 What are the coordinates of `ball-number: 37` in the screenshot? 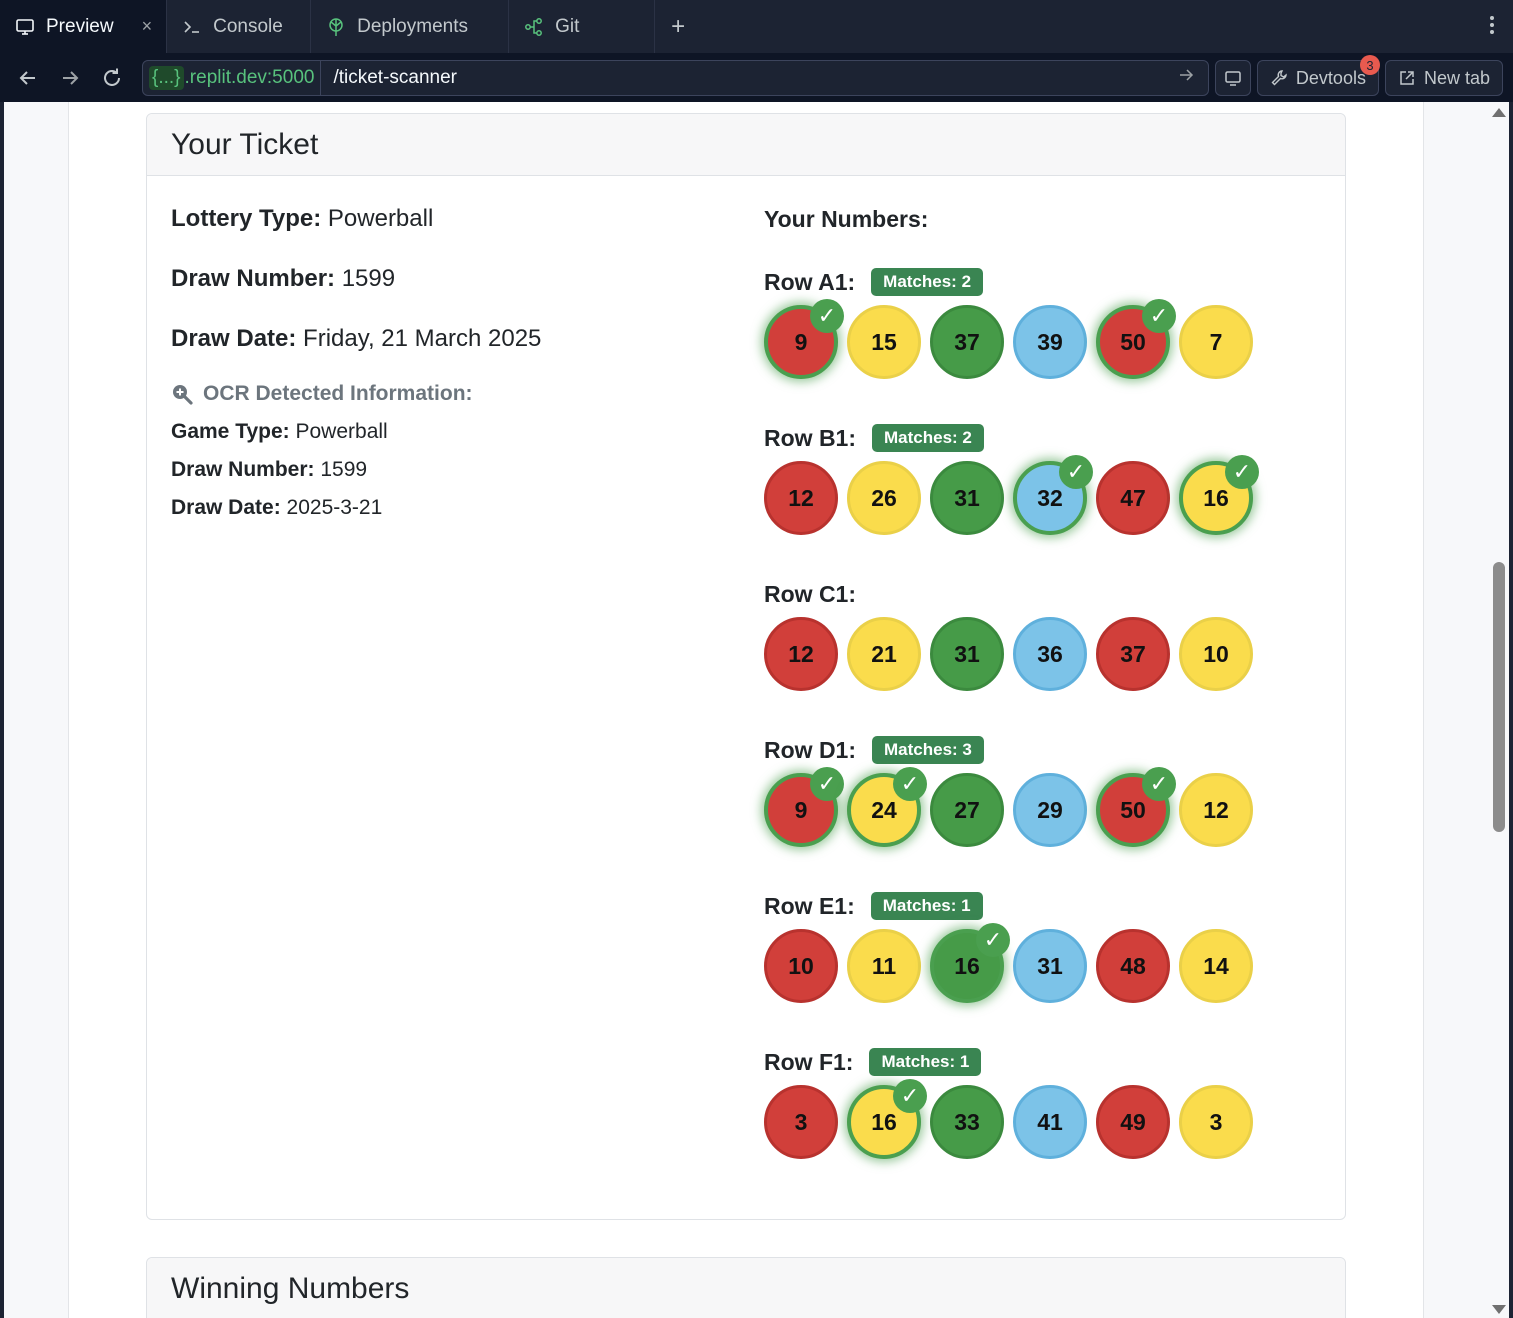 It's located at (1133, 653).